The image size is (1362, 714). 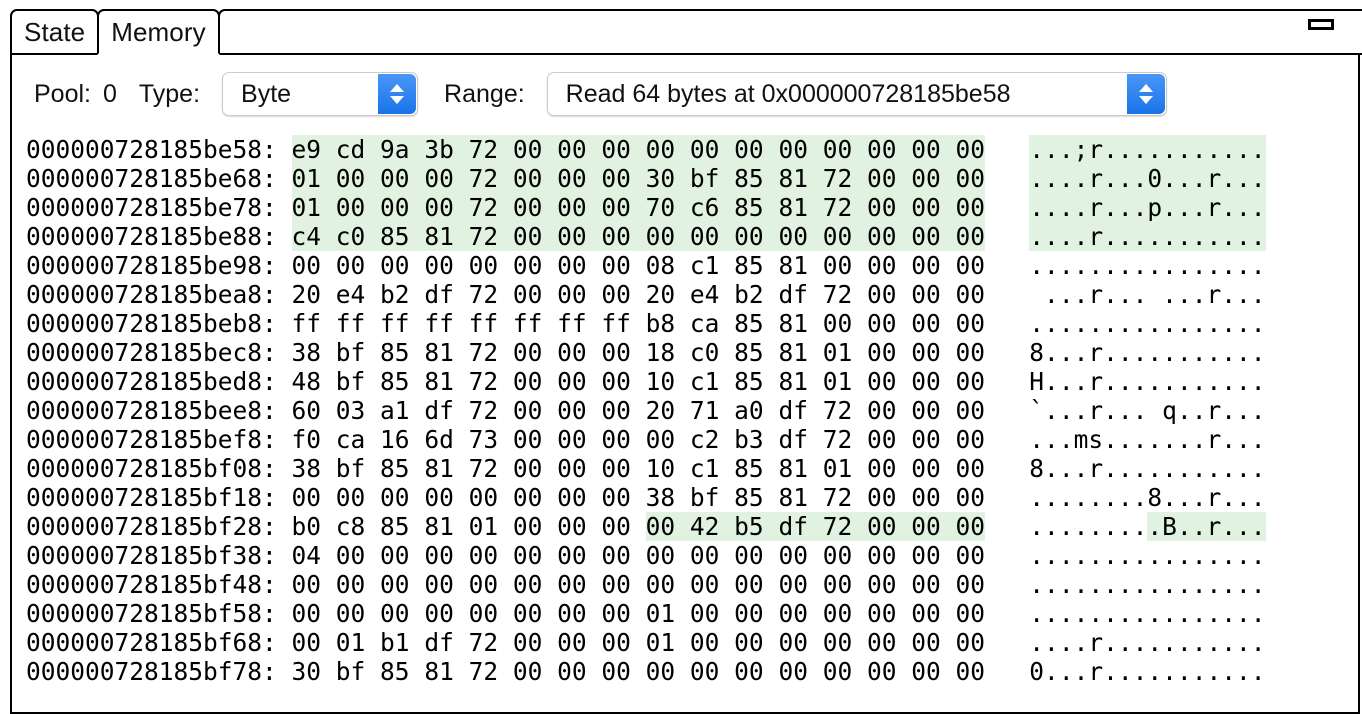 What do you see at coordinates (668, 294) in the screenshot?
I see `hex-byte: 20` at bounding box center [668, 294].